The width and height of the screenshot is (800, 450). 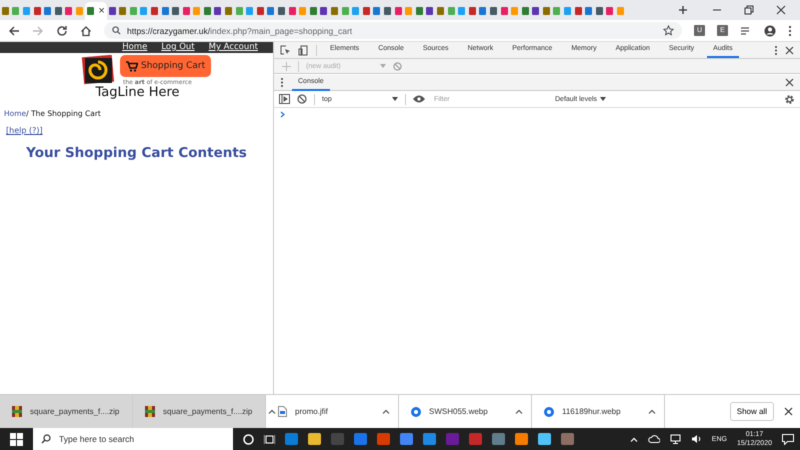 I want to click on url-text: https://crazygamer.uk/index.php?main_page=shopping_cart, so click(x=239, y=31).